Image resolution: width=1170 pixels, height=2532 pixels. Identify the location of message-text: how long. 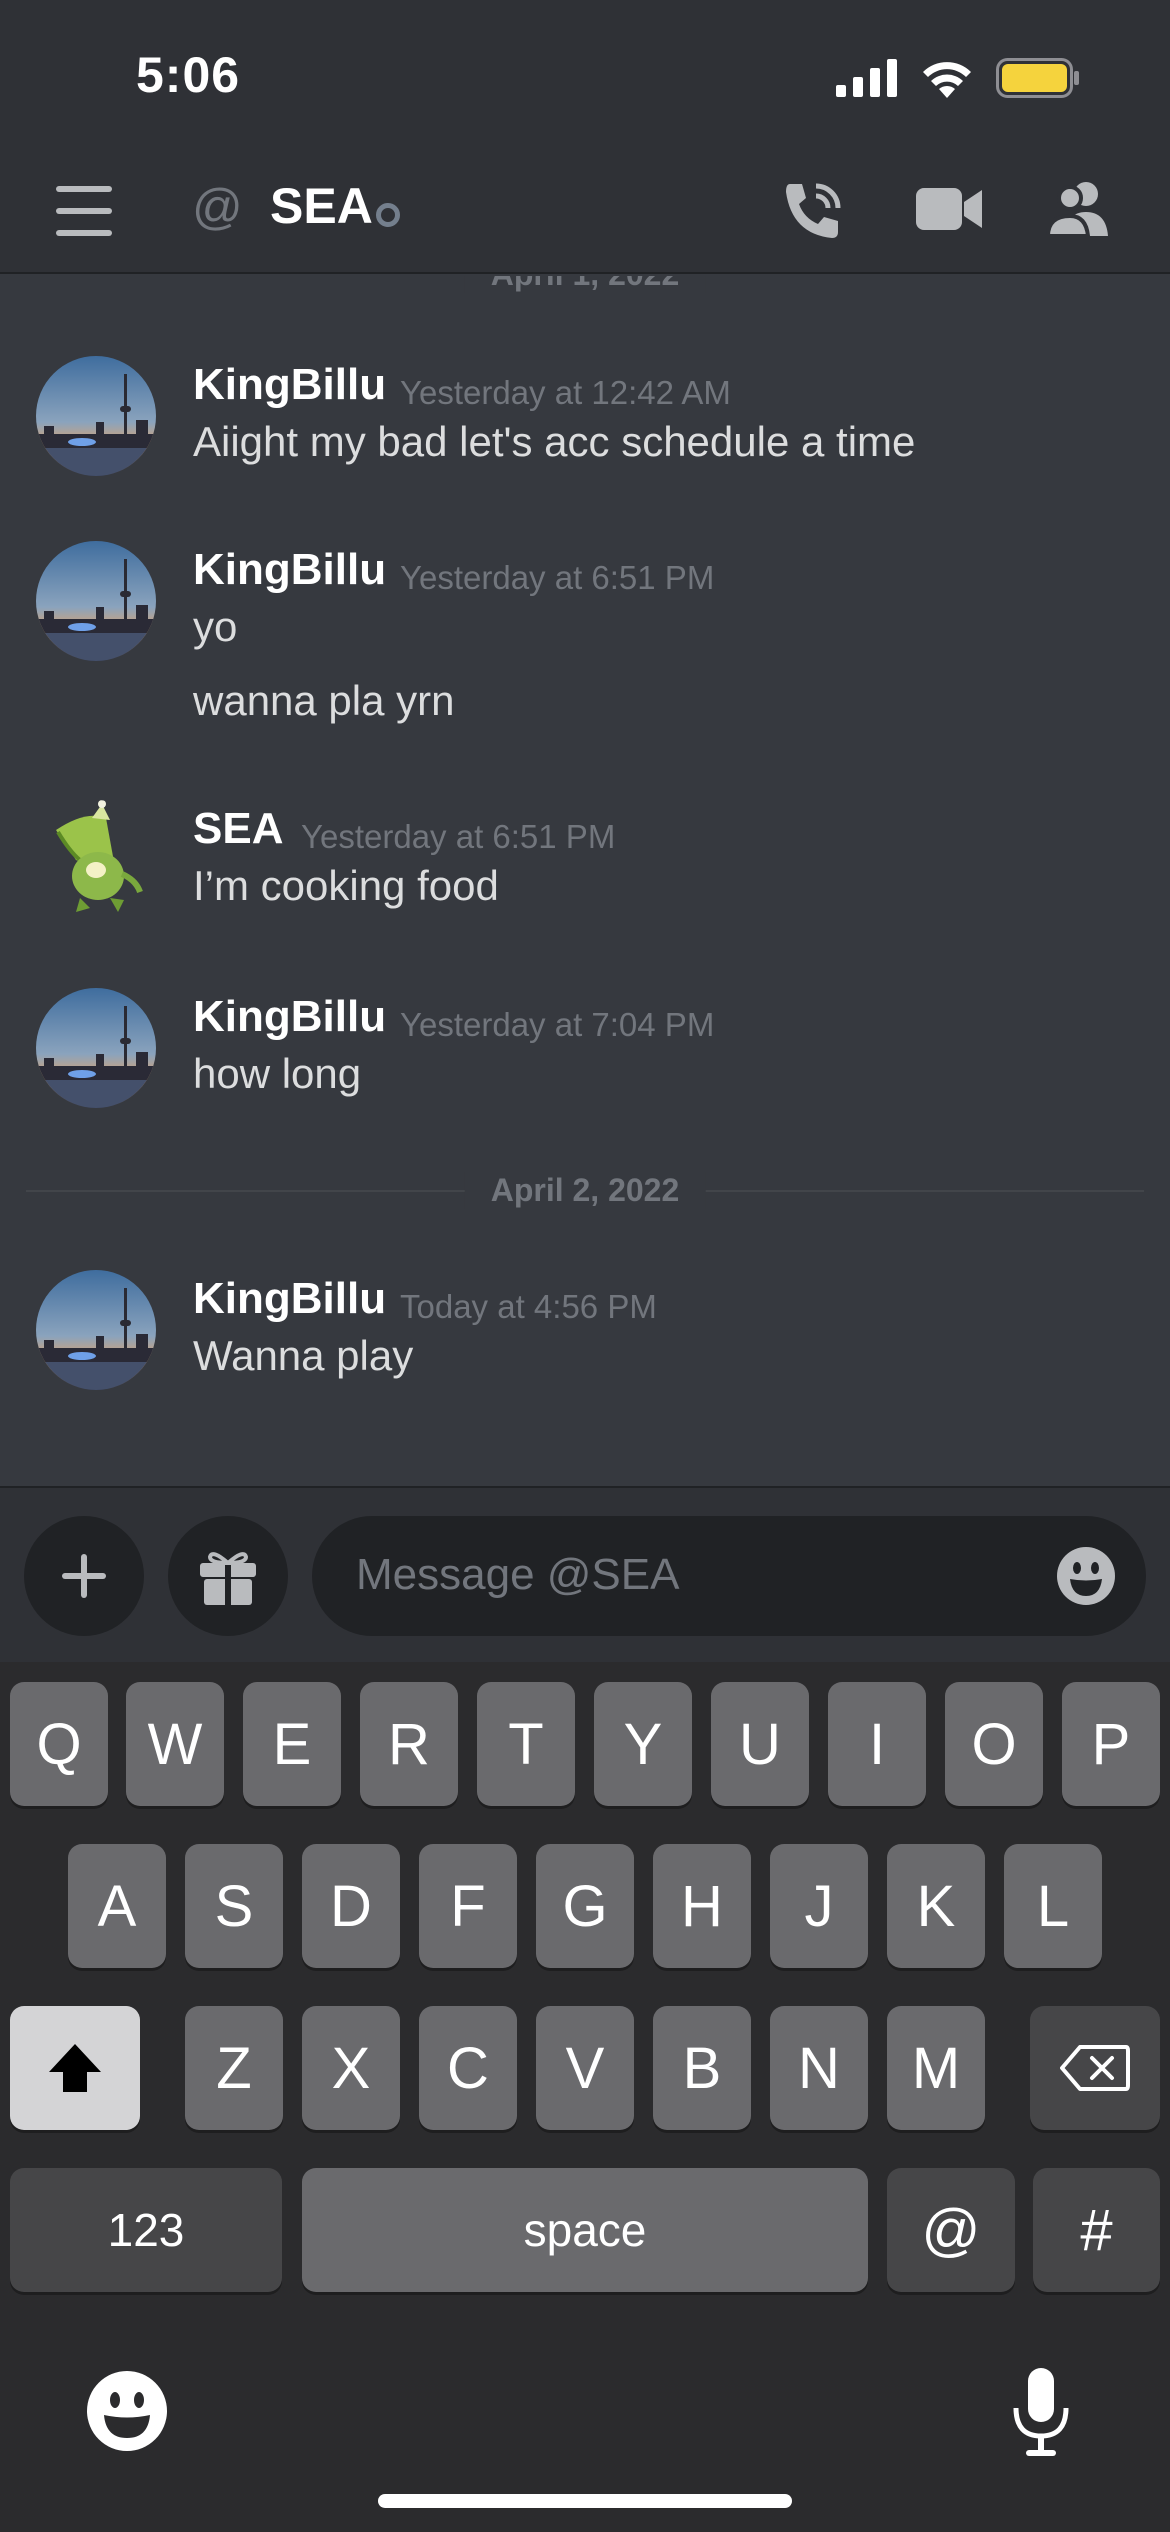
(277, 1073).